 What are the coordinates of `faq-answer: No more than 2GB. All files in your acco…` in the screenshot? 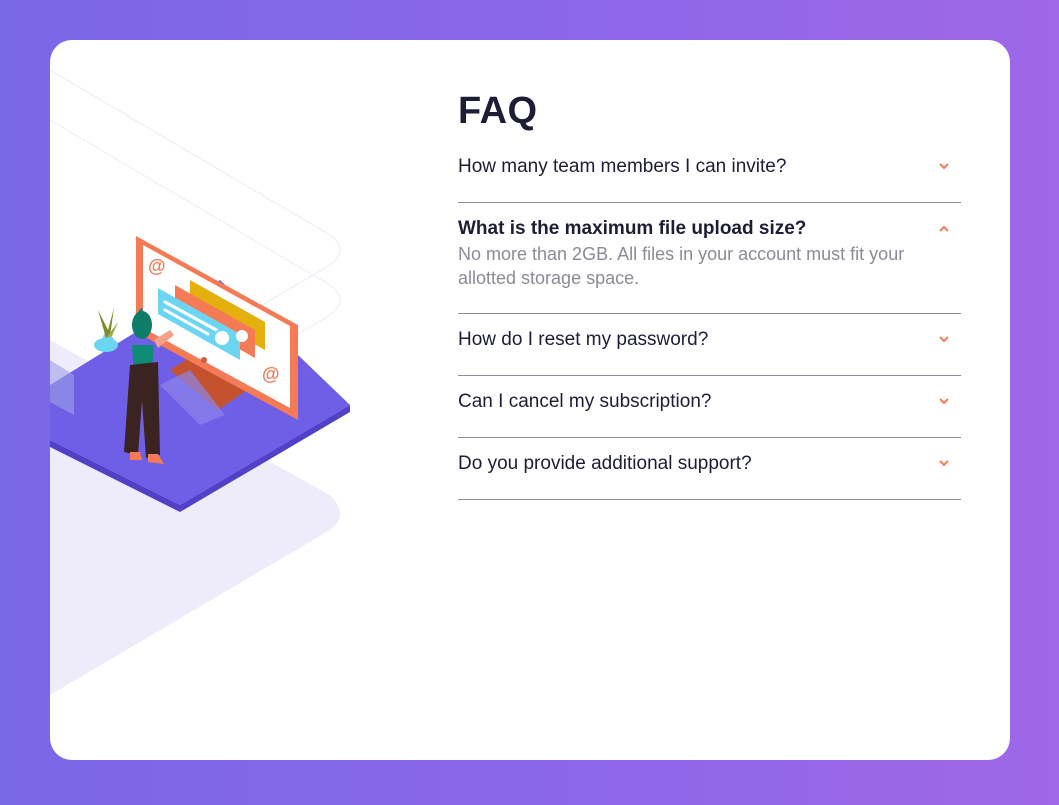 It's located at (681, 266).